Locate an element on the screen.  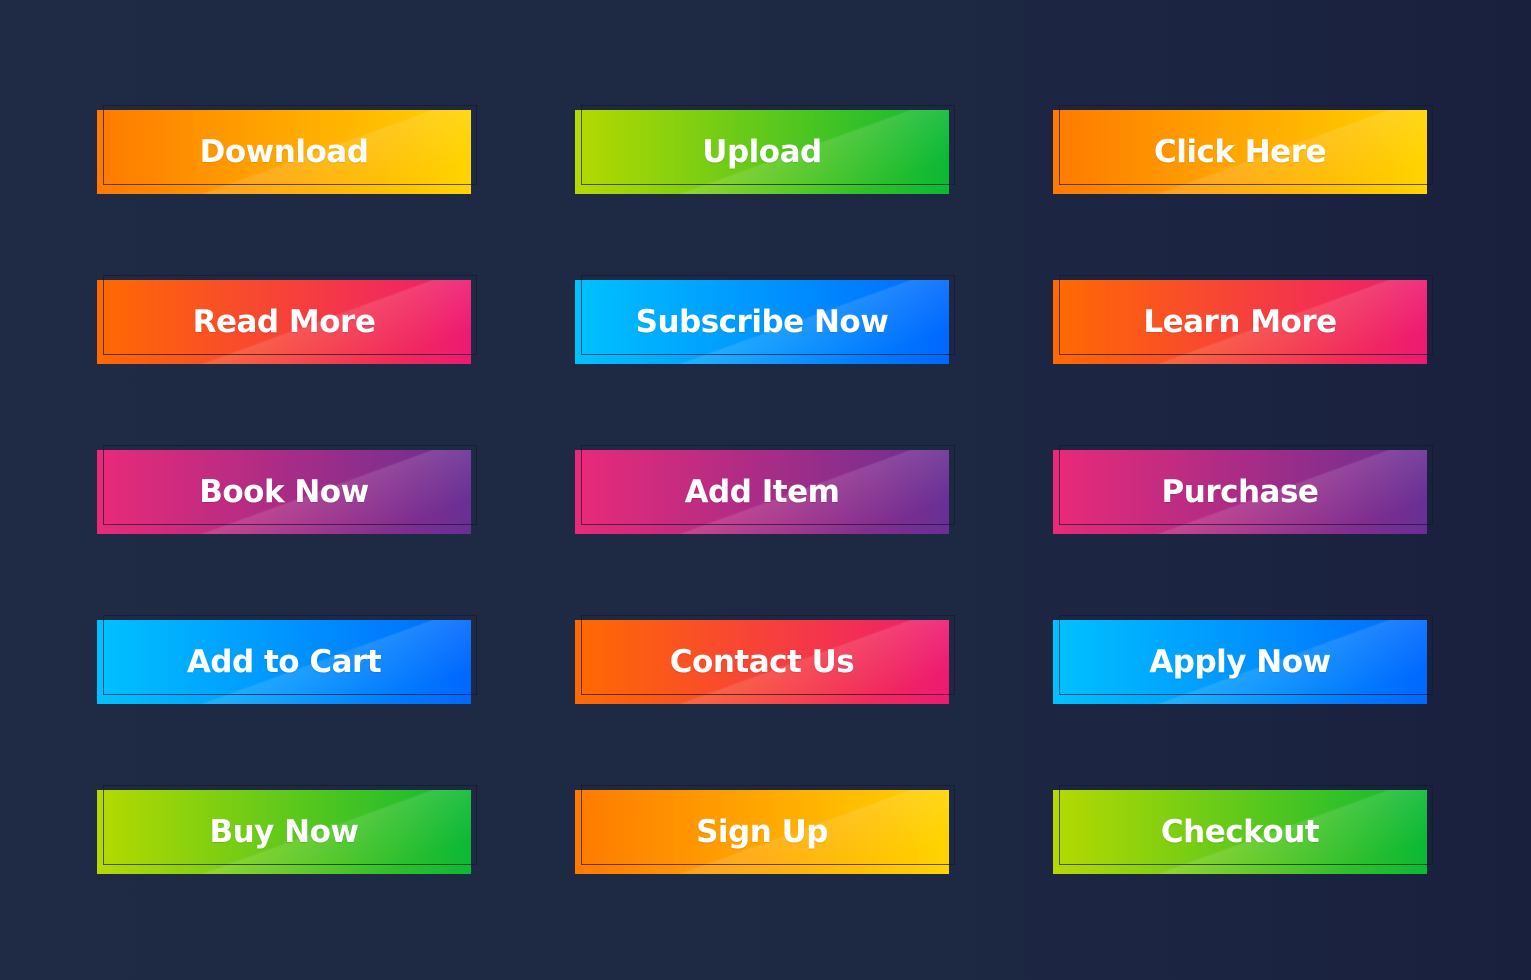
purchase-button: Purchase is located at coordinates (1243, 489).